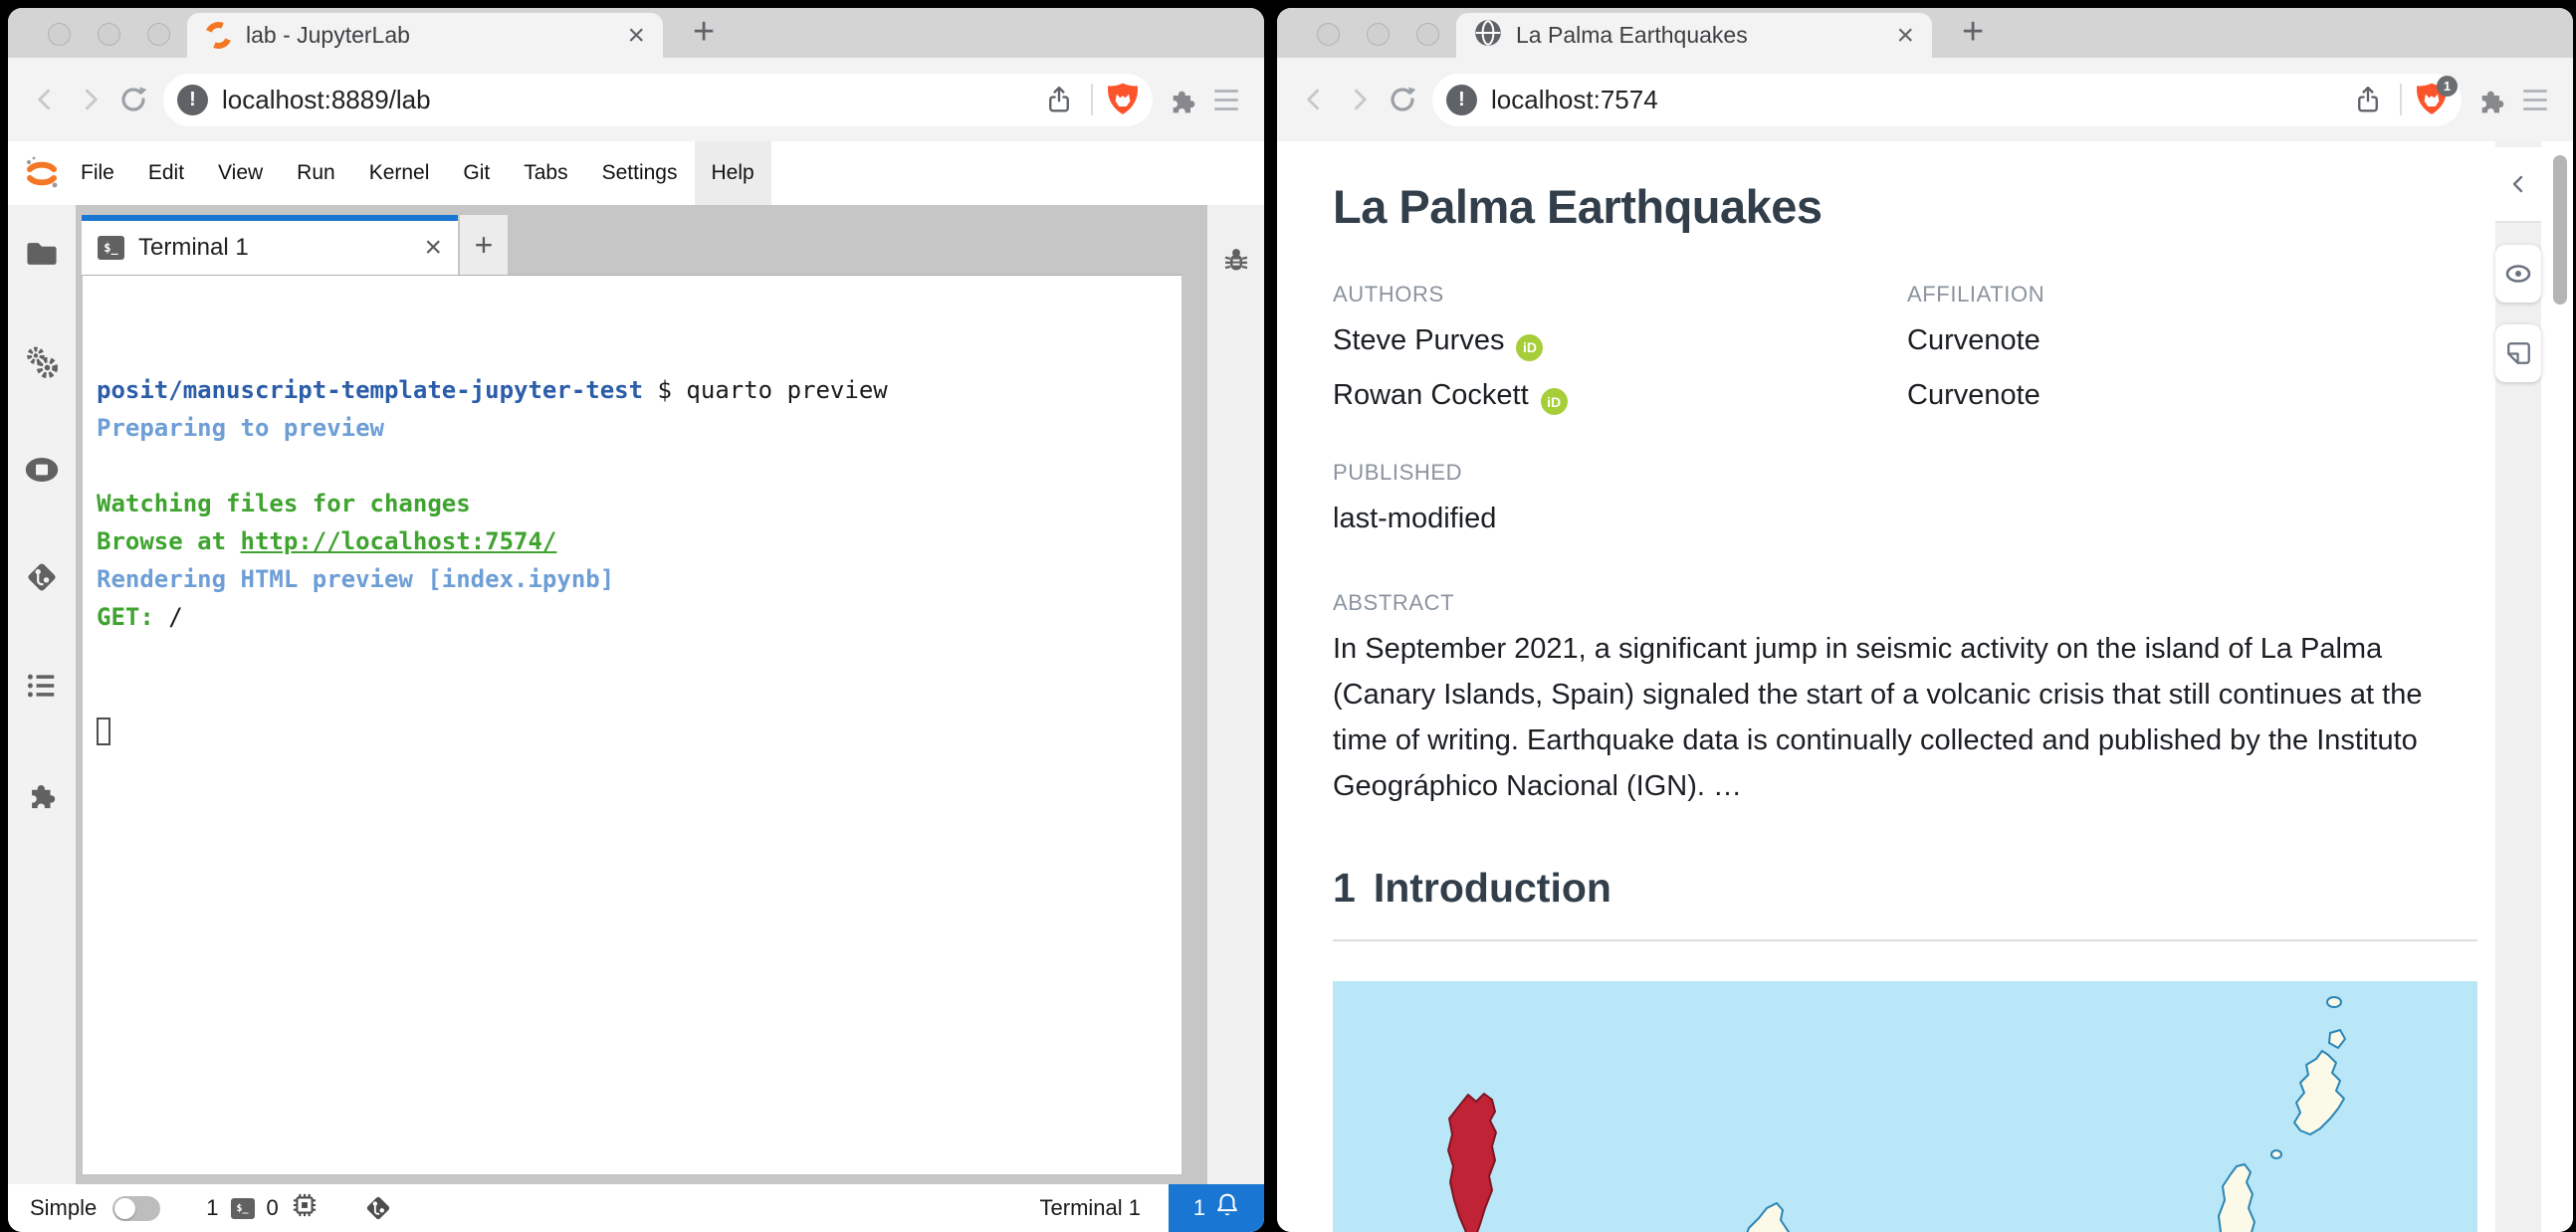  What do you see at coordinates (1905, 940) in the screenshot?
I see `section-rule` at bounding box center [1905, 940].